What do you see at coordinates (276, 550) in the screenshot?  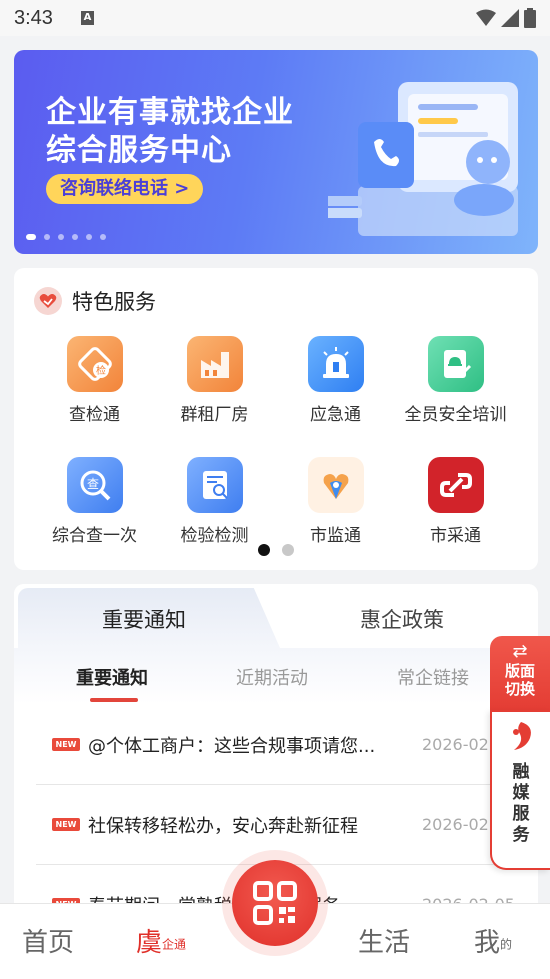 I see `services-pager` at bounding box center [276, 550].